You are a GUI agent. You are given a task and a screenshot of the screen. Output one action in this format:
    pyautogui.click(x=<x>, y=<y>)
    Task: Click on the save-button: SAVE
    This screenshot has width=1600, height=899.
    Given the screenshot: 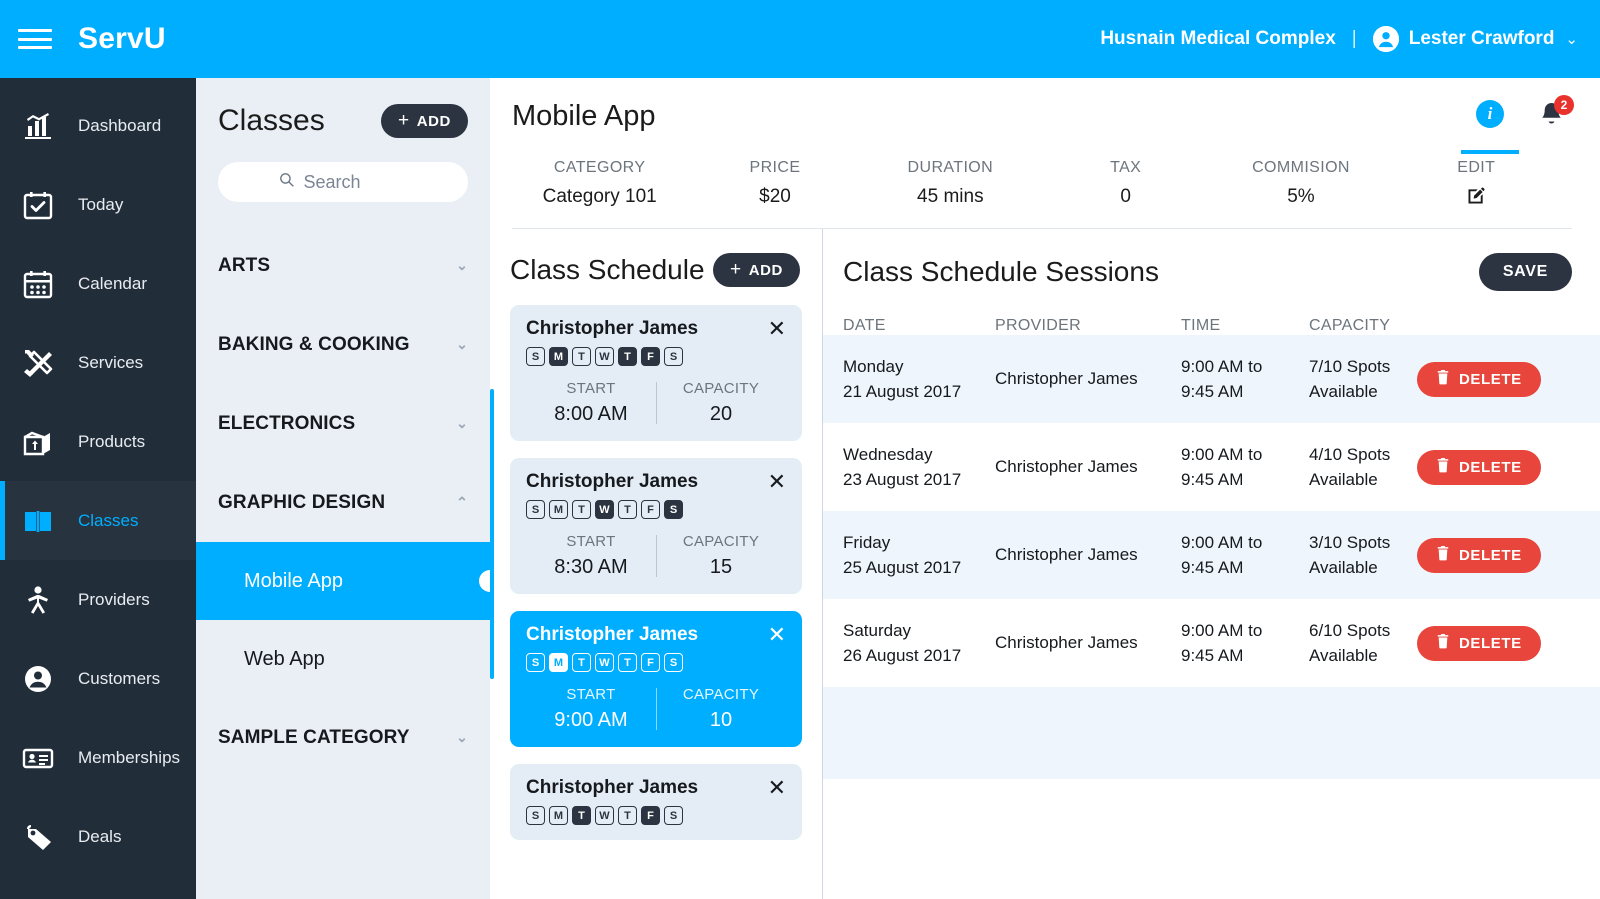 What is the action you would take?
    pyautogui.click(x=1525, y=272)
    